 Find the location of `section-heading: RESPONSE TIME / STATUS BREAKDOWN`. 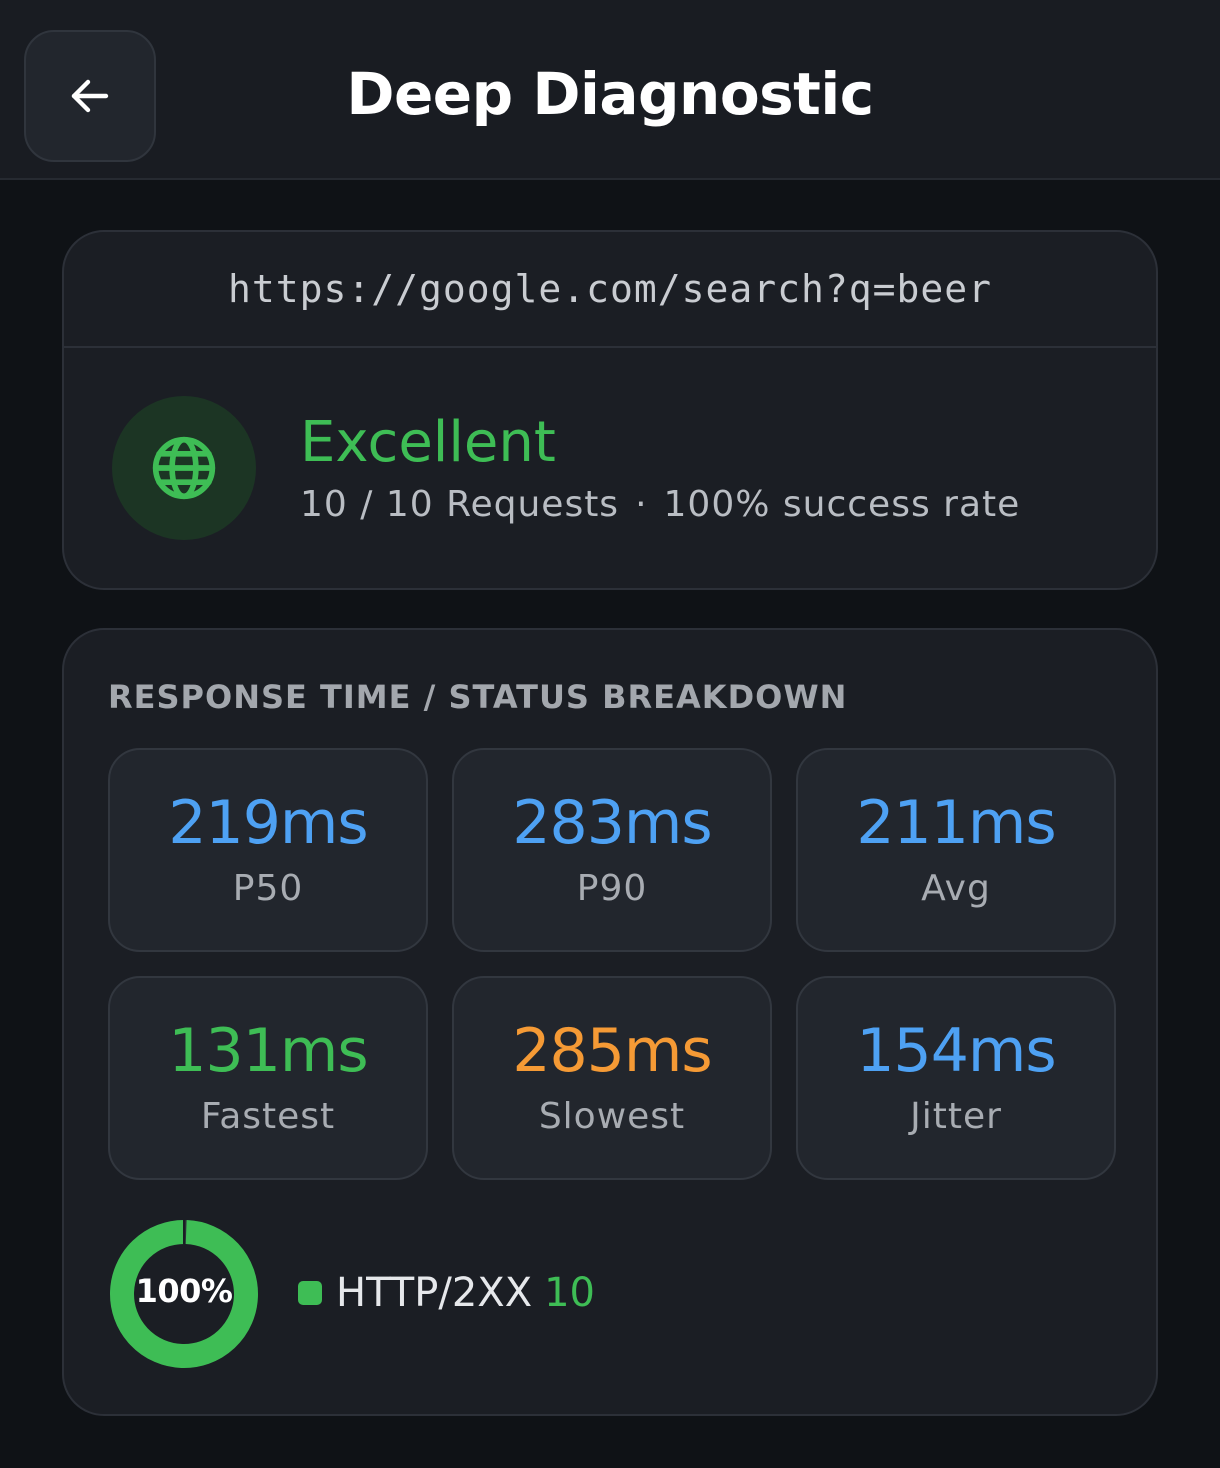

section-heading: RESPONSE TIME / STATUS BREAKDOWN is located at coordinates (478, 697).